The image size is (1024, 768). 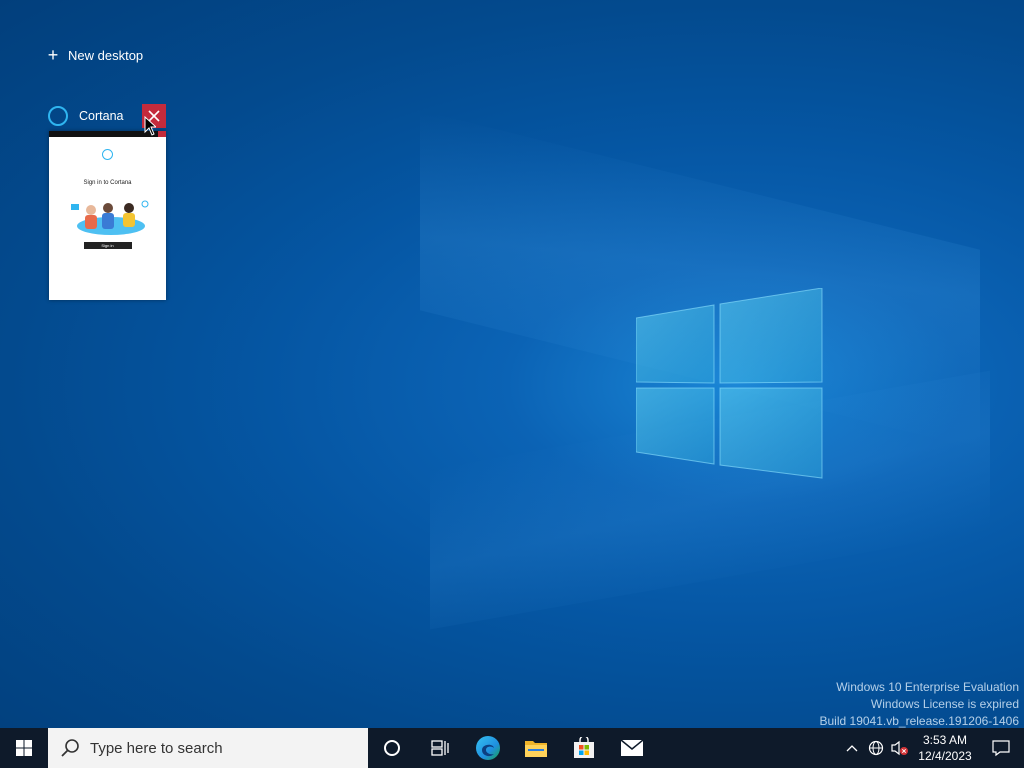 I want to click on taskbar-search-box: Type here to search, so click(x=208, y=748).